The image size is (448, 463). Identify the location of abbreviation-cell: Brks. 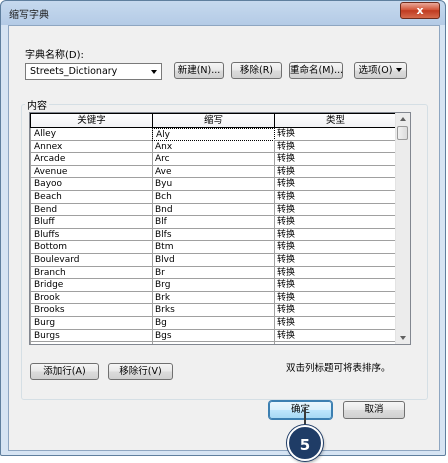
(213, 310).